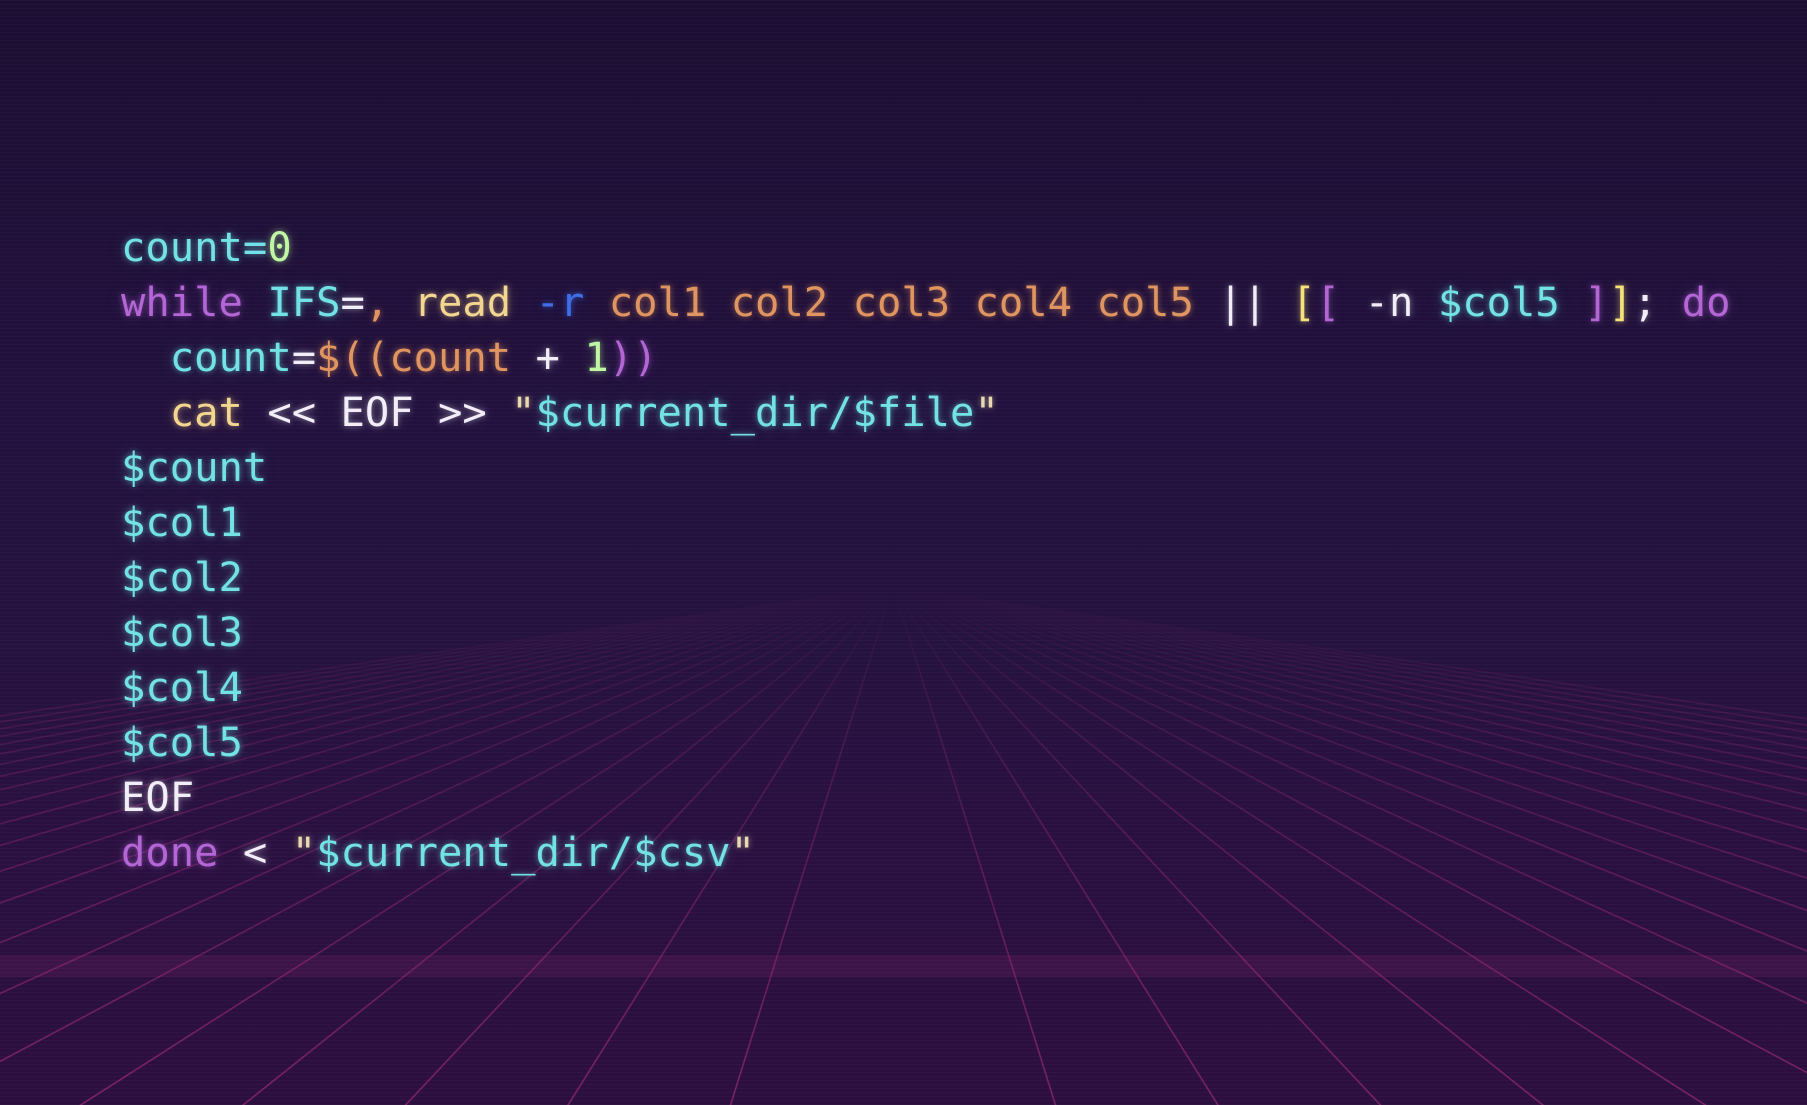 Image resolution: width=1807 pixels, height=1105 pixels. What do you see at coordinates (548, 357) in the screenshot?
I see `code-token: +` at bounding box center [548, 357].